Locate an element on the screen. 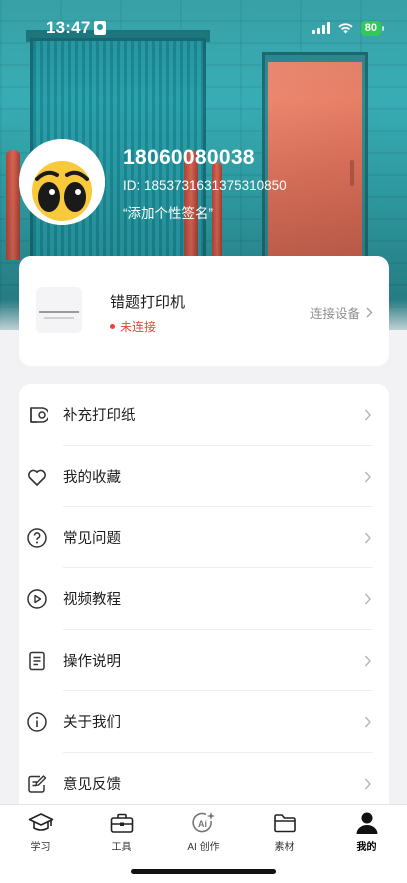 This screenshot has height=883, width=407. menu-item-label: 操作说明 is located at coordinates (92, 662).